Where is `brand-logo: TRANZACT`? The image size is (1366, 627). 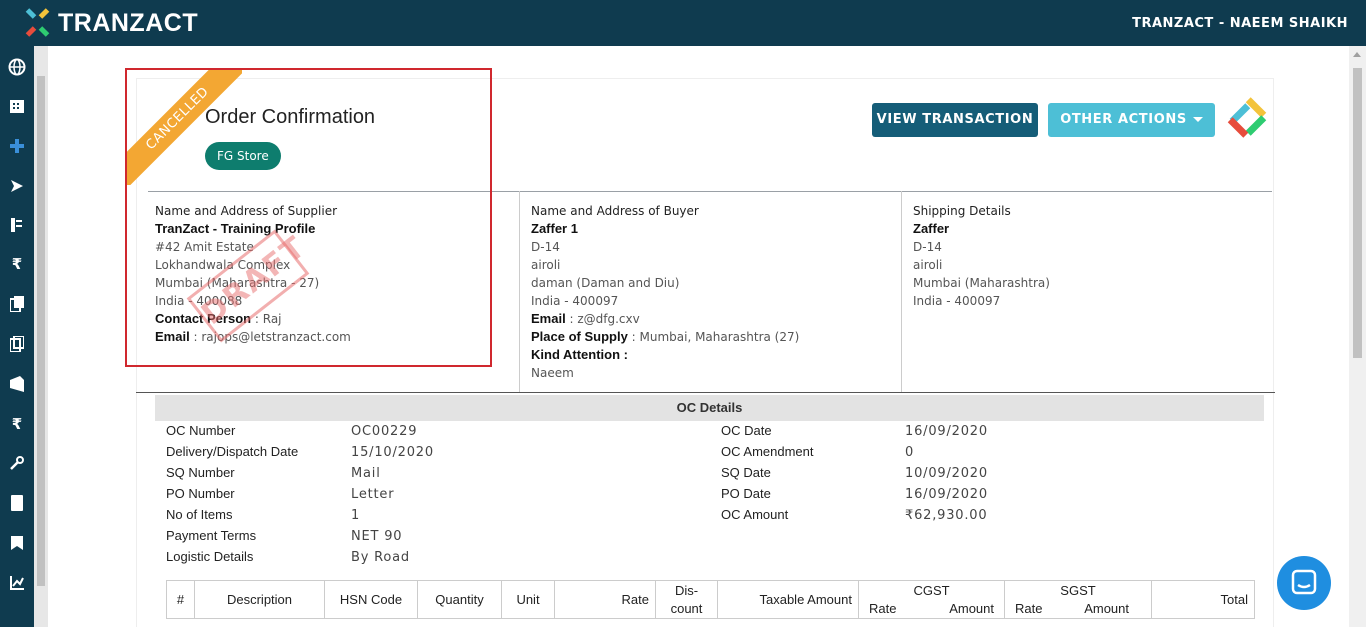
brand-logo: TRANZACT is located at coordinates (110, 23).